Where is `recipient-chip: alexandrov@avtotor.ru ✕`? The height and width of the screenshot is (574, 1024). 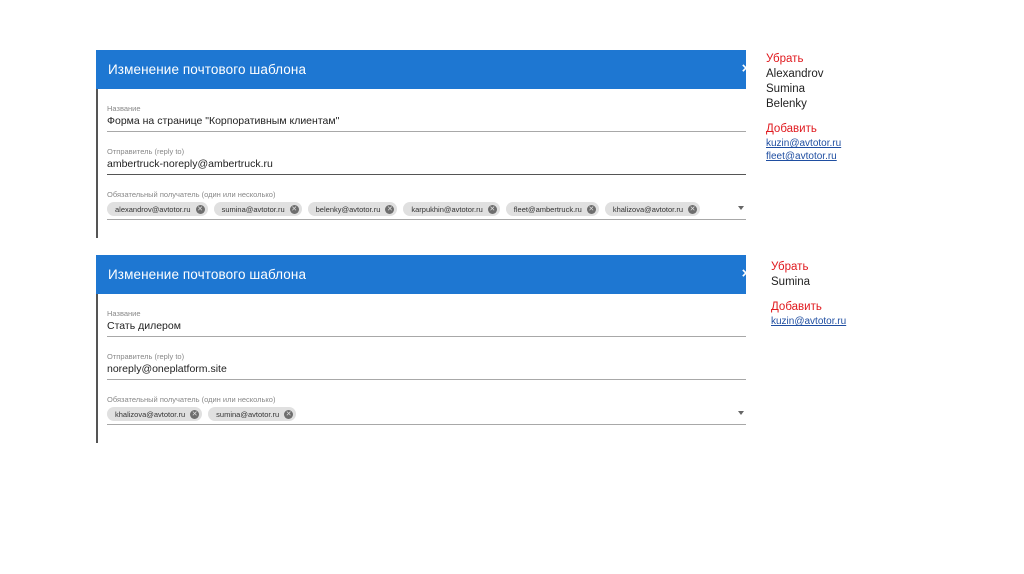 recipient-chip: alexandrov@avtotor.ru ✕ is located at coordinates (157, 209).